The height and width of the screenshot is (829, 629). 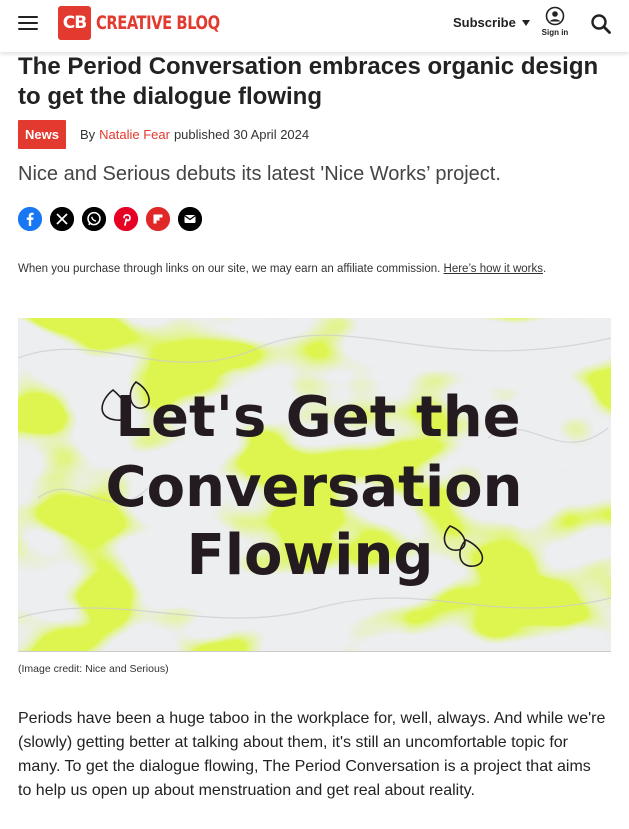 I want to click on published-date: published 30 April 2024, so click(x=241, y=134).